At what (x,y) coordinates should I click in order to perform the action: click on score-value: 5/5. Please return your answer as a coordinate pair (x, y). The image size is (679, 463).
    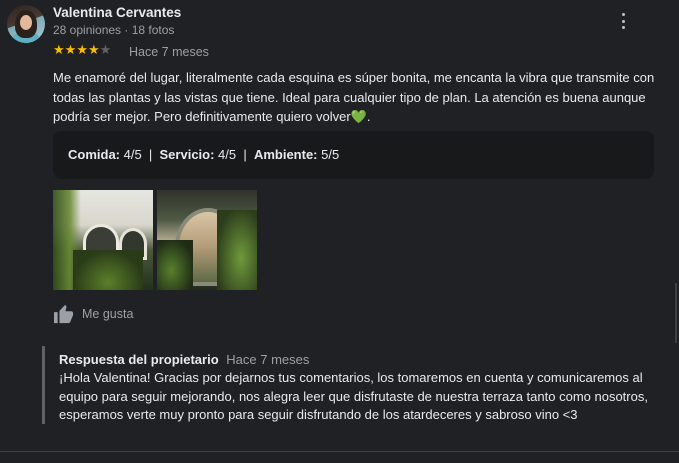
    Looking at the image, I should click on (328, 154).